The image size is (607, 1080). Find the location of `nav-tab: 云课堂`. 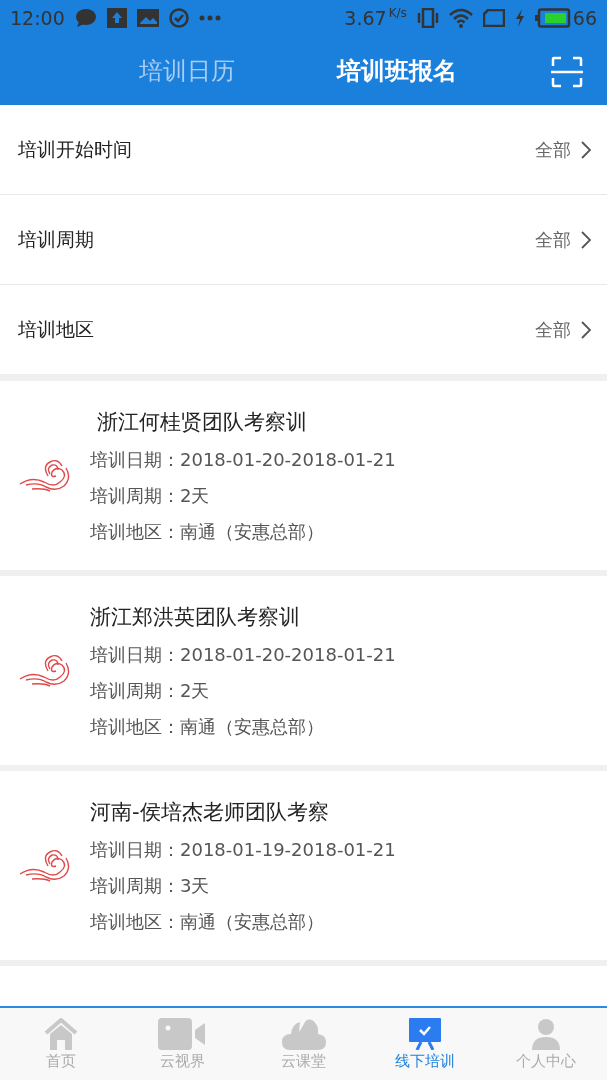

nav-tab: 云课堂 is located at coordinates (303, 1044).